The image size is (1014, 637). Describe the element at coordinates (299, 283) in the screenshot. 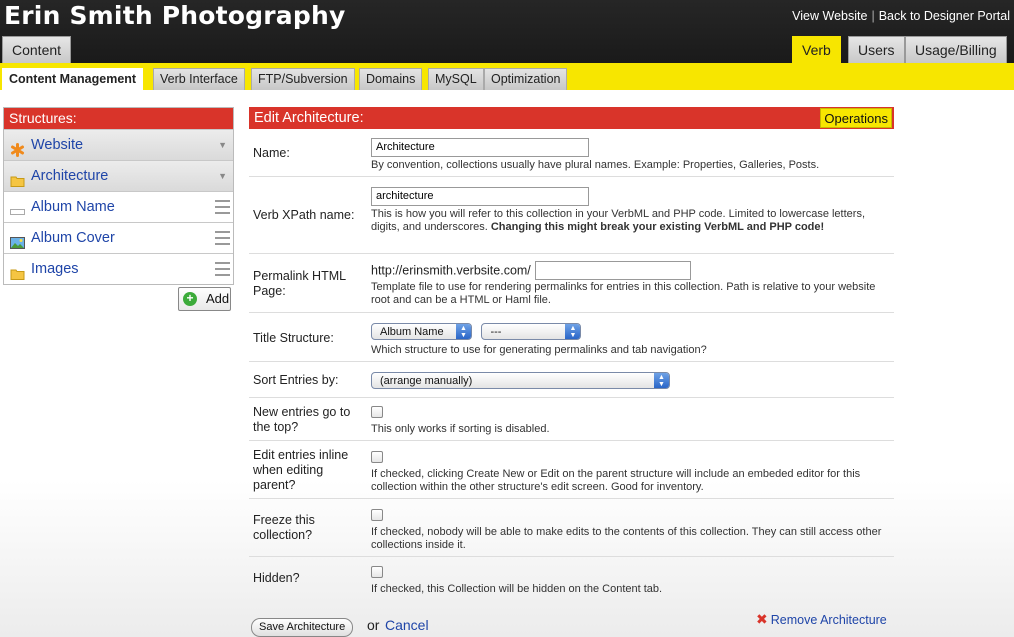

I see `permalink-label: Permalink HTML Page:` at that location.